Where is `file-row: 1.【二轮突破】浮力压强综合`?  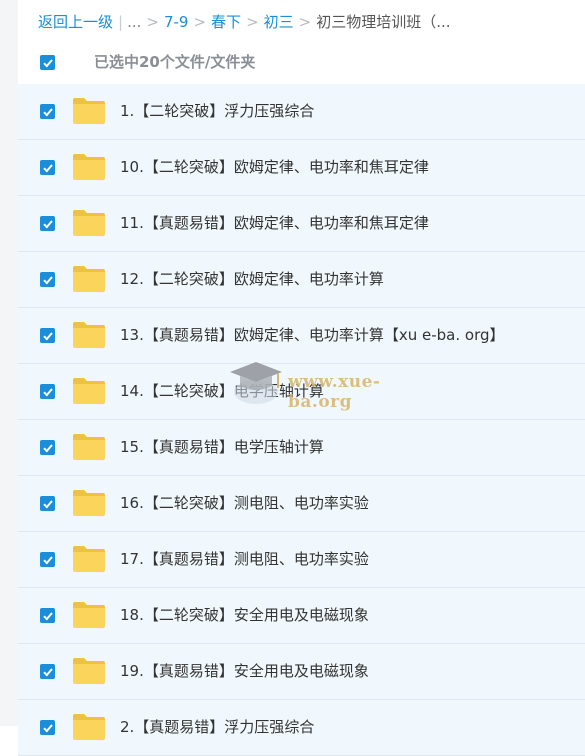 file-row: 1.【二轮突破】浮力压强综合 is located at coordinates (301, 112).